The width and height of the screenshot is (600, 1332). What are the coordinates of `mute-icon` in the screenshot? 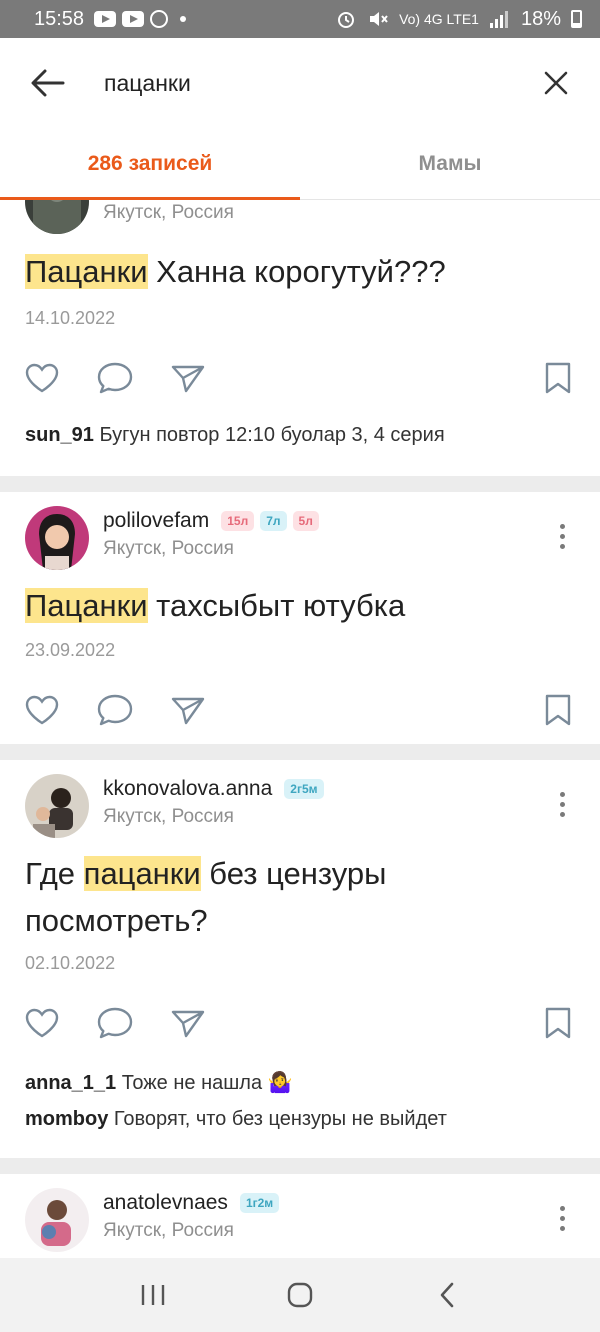 It's located at (379, 19).